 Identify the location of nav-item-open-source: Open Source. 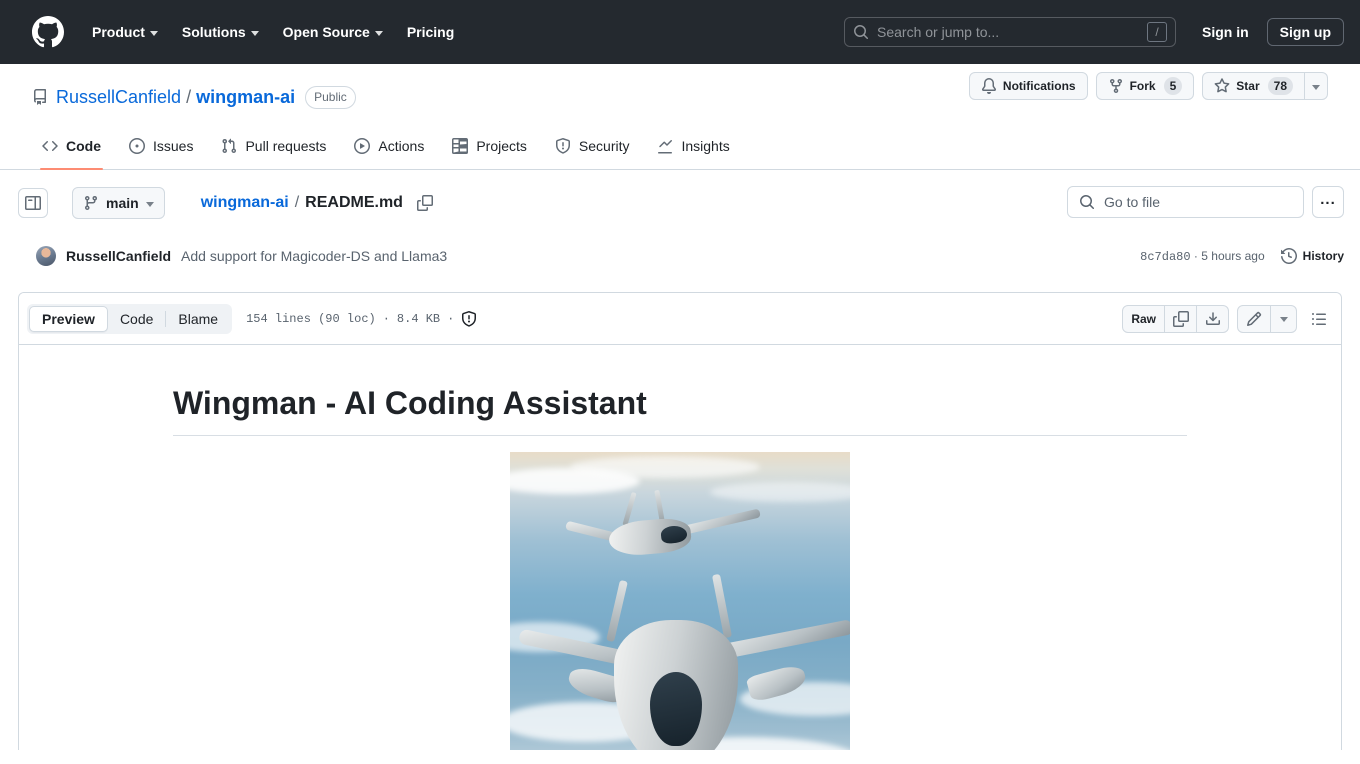
(333, 32).